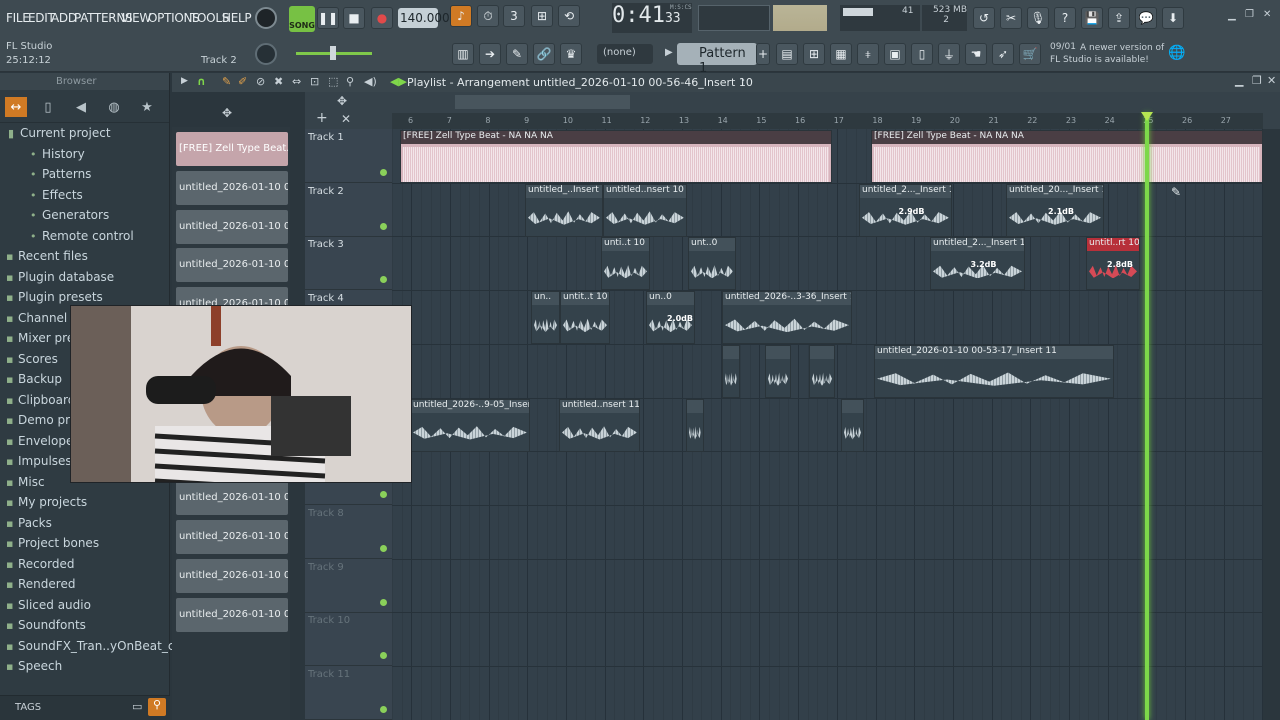 Image resolution: width=1280 pixels, height=720 pixels. Describe the element at coordinates (260, 81) in the screenshot. I see `delete-icon: ⊘` at that location.